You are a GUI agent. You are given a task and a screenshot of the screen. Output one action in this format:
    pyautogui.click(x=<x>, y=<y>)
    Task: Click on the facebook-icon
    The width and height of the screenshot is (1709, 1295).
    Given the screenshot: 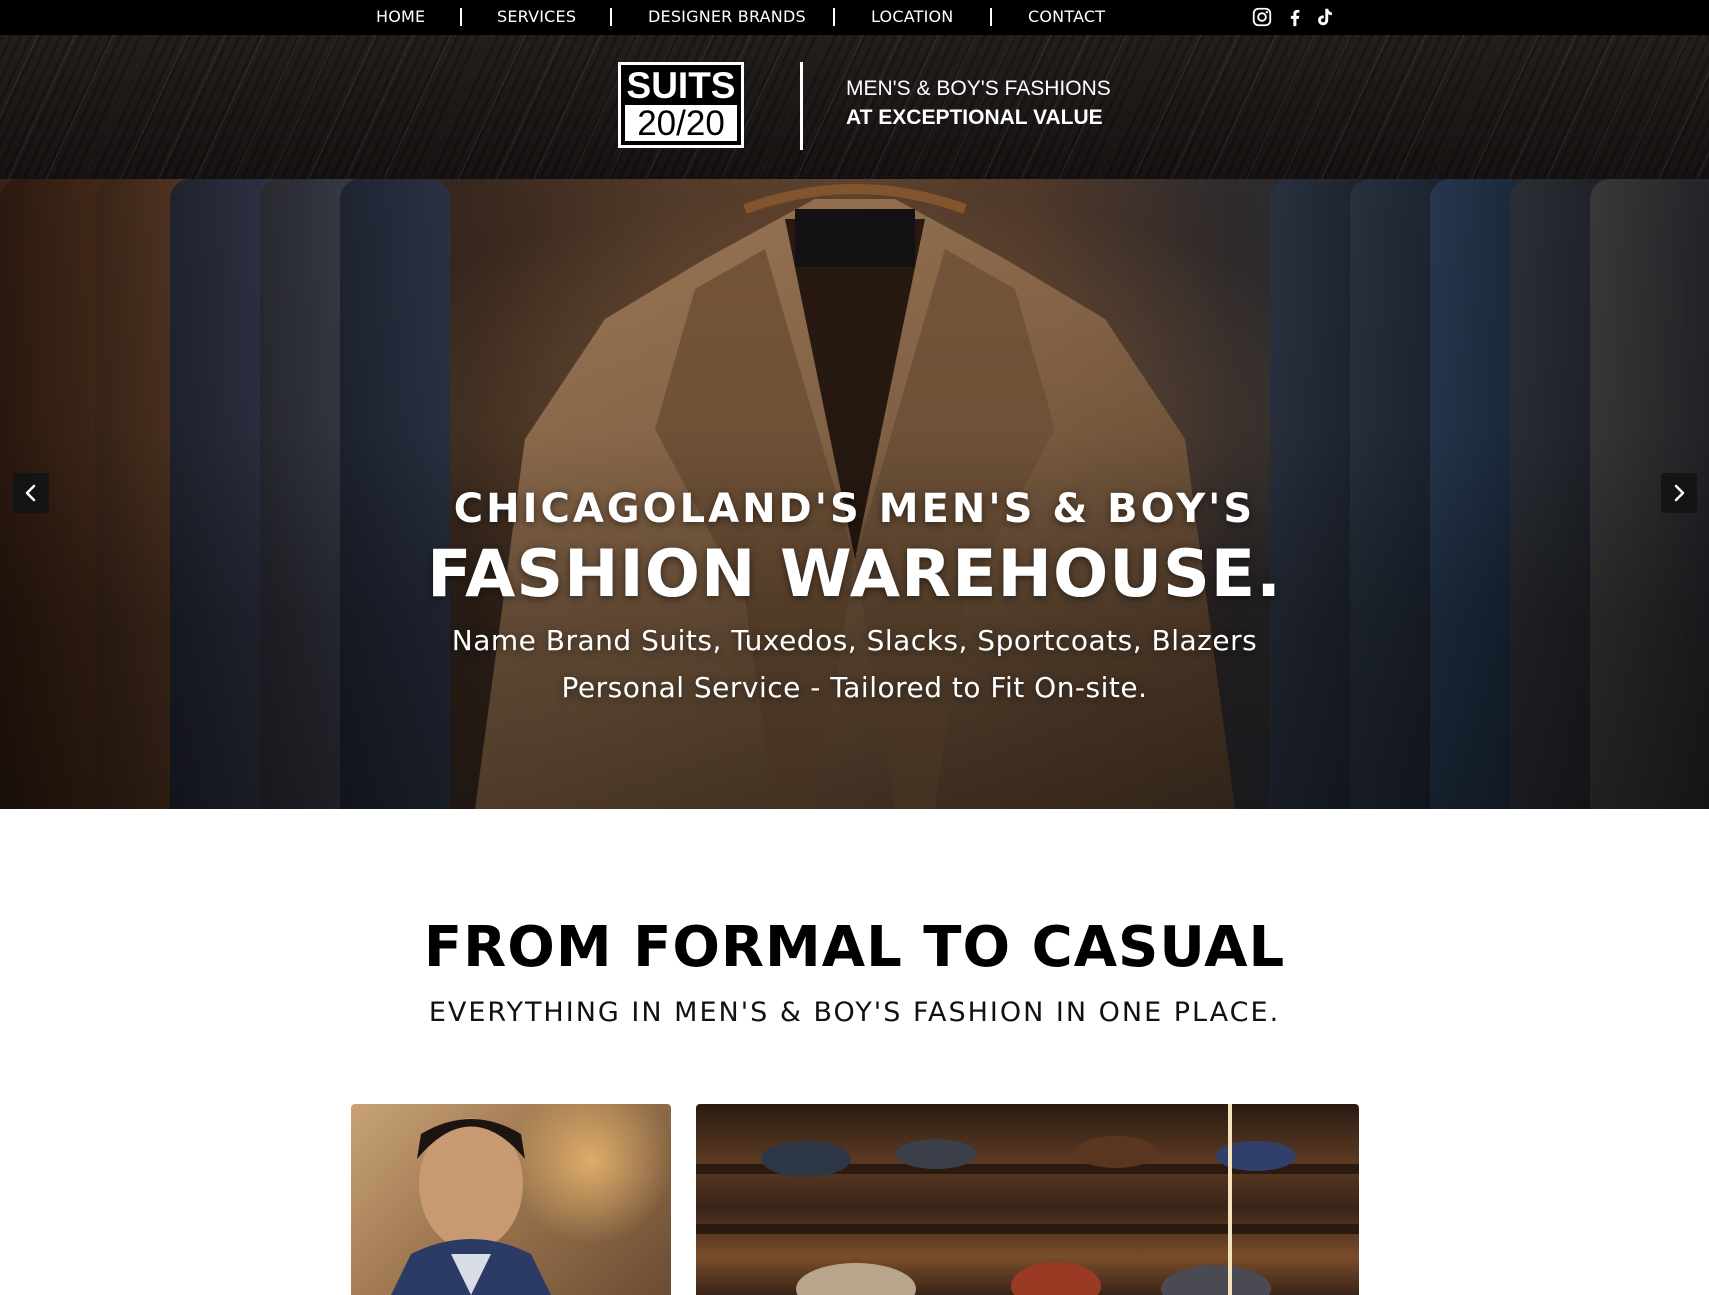 What is the action you would take?
    pyautogui.click(x=1295, y=17)
    